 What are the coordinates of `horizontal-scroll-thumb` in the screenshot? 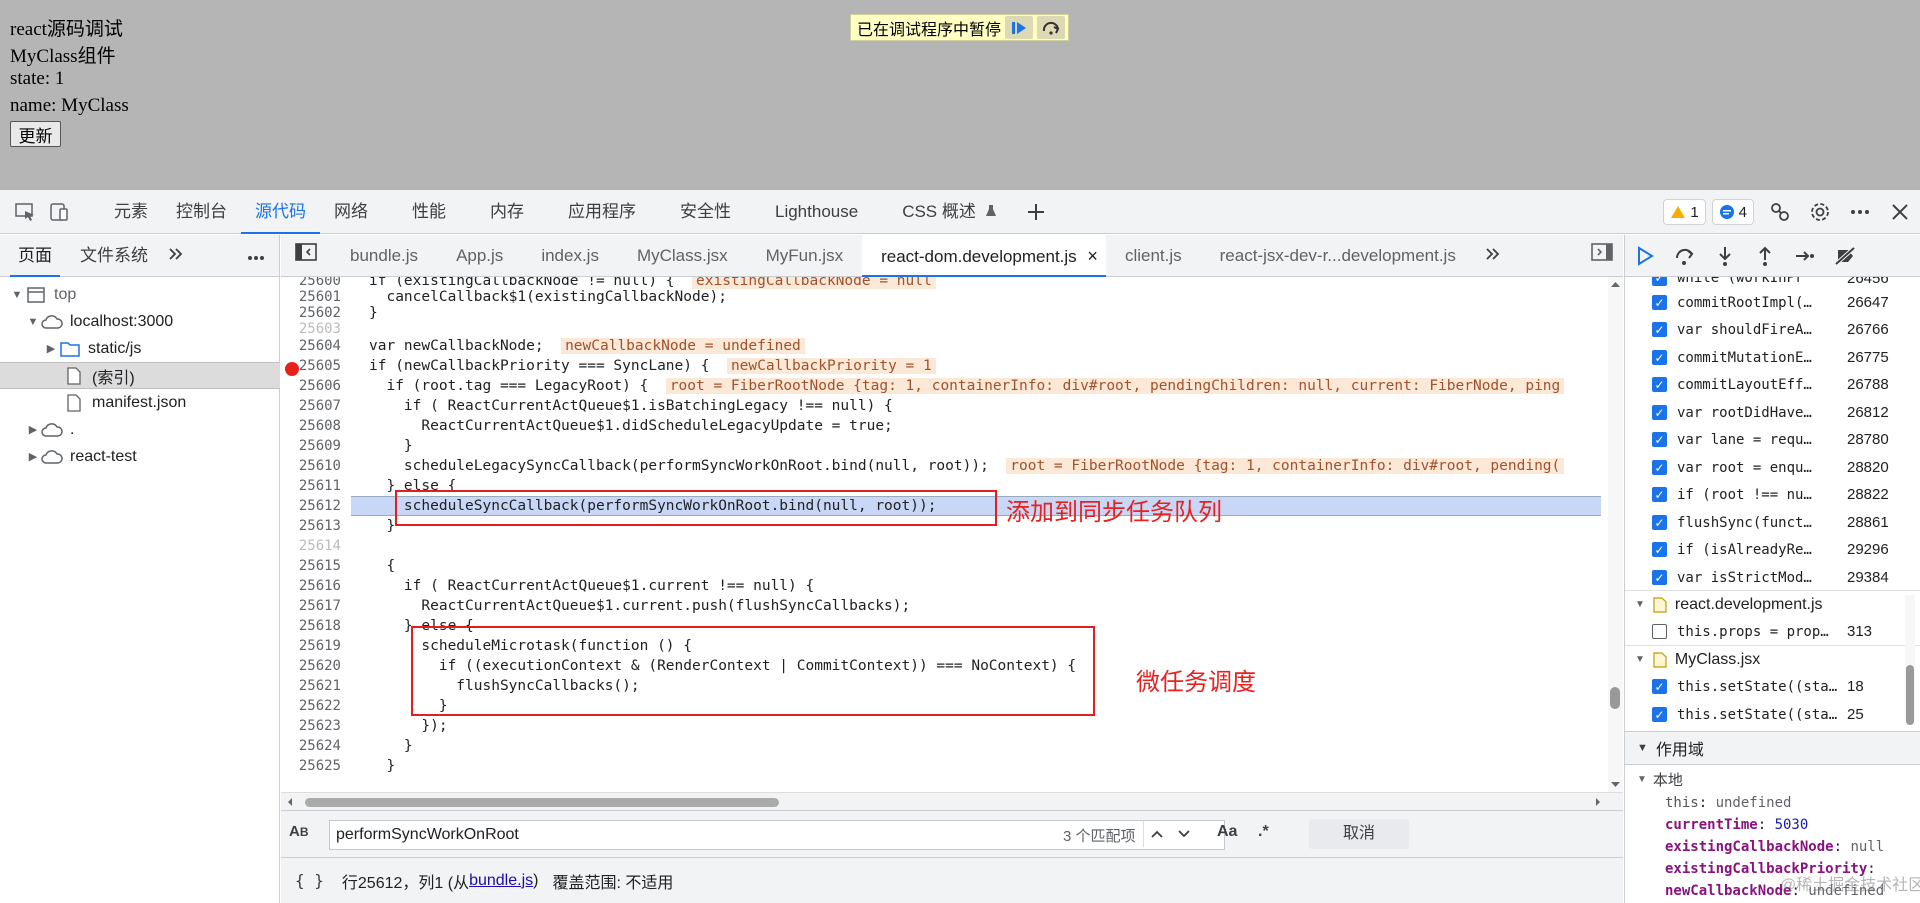 It's located at (542, 802).